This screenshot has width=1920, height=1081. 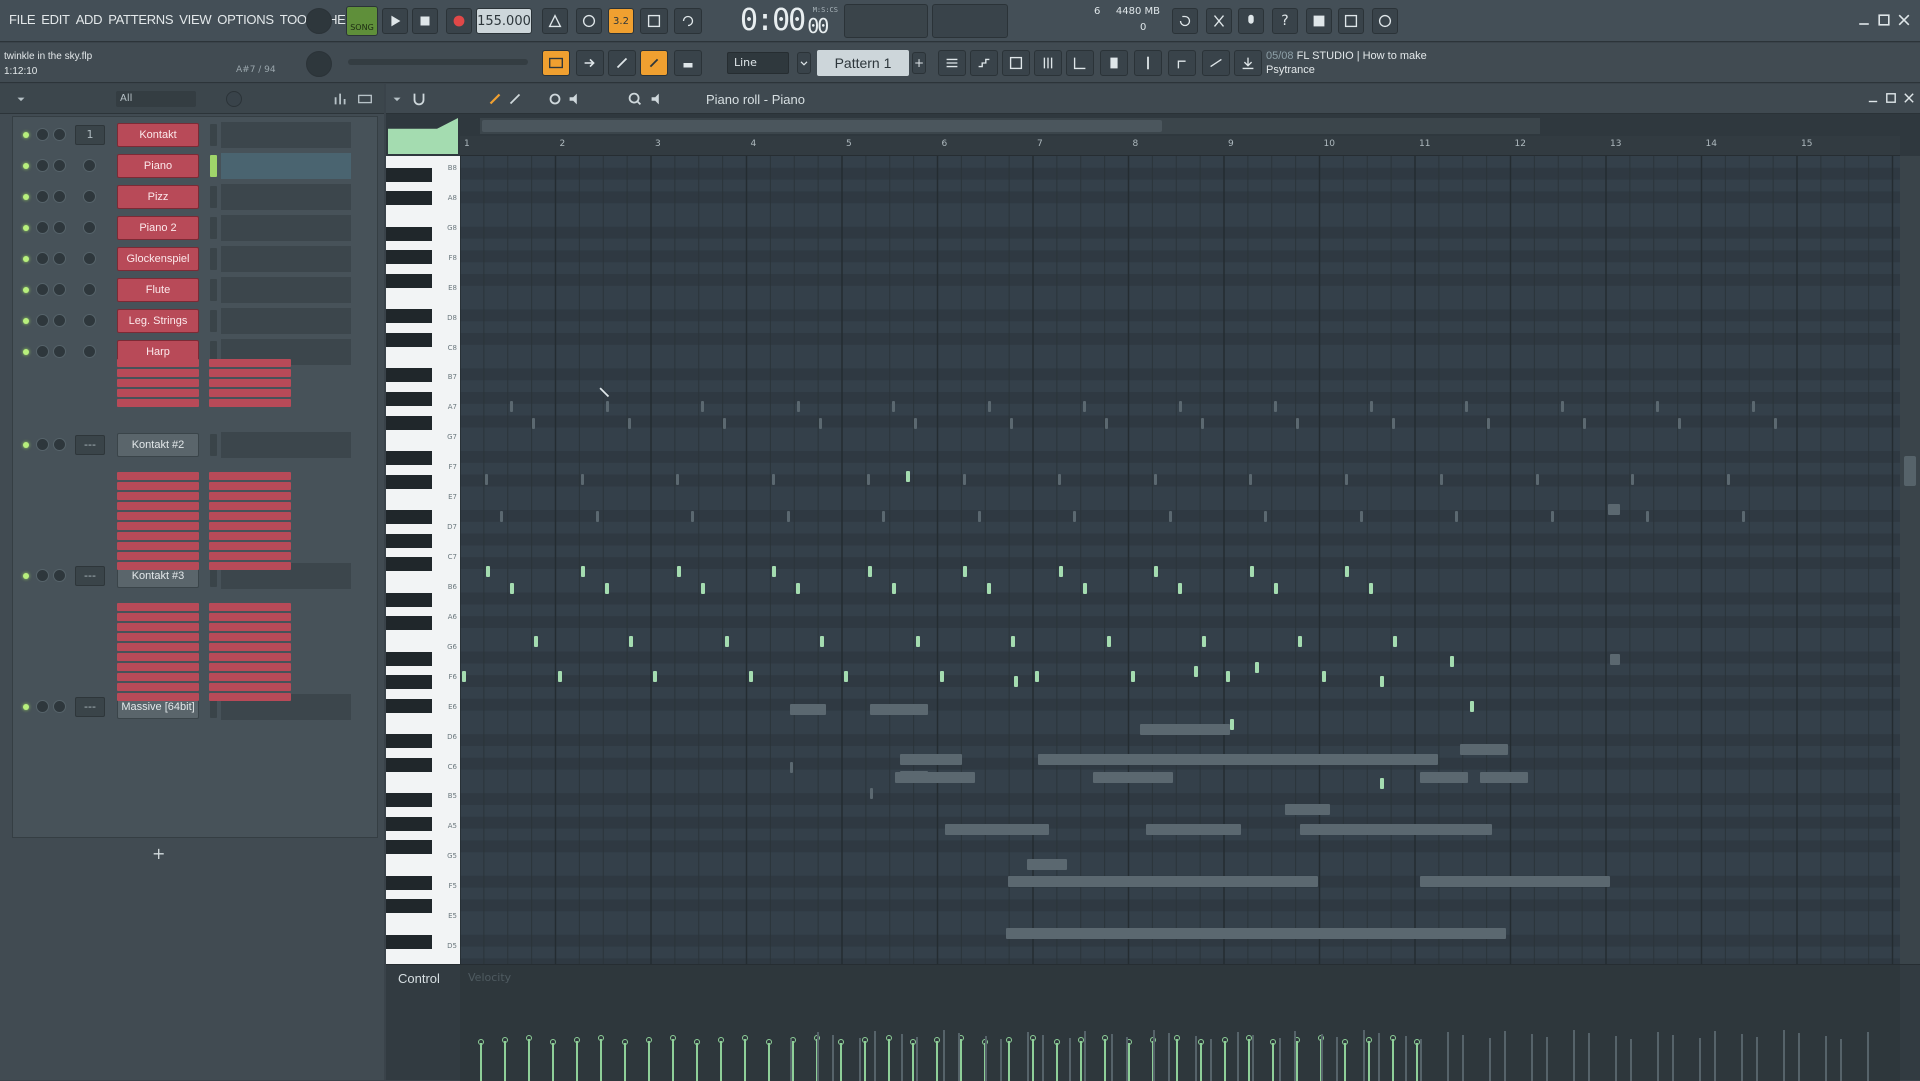 What do you see at coordinates (395, 21) in the screenshot?
I see `play-button` at bounding box center [395, 21].